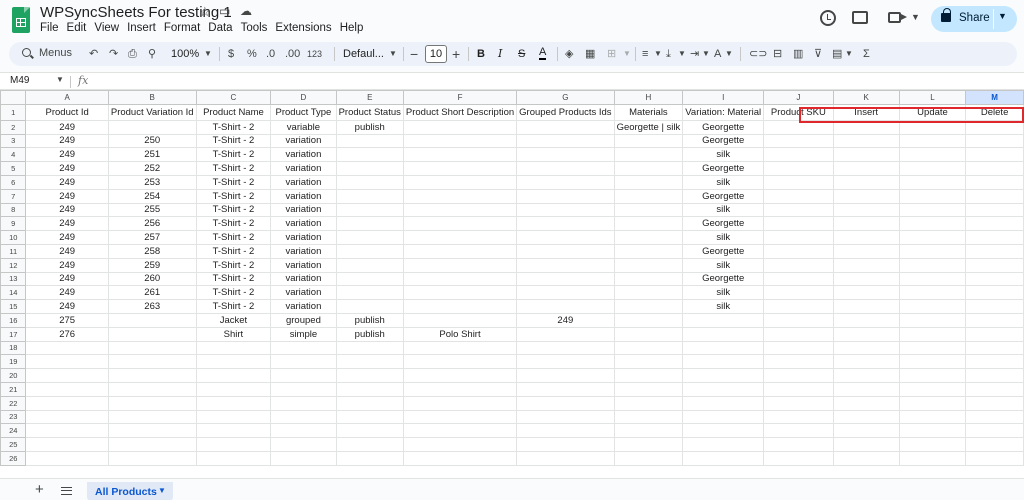  Describe the element at coordinates (132, 54) in the screenshot. I see `print-icon: ⎙` at that location.